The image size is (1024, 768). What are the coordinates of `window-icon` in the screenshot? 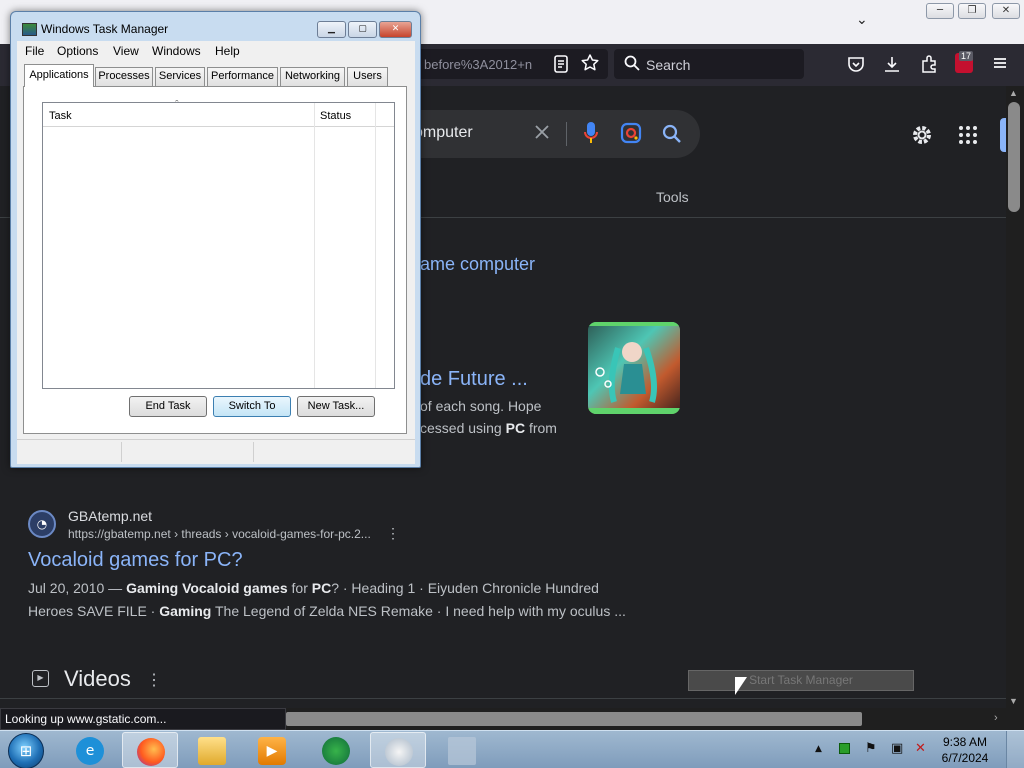 It's located at (462, 751).